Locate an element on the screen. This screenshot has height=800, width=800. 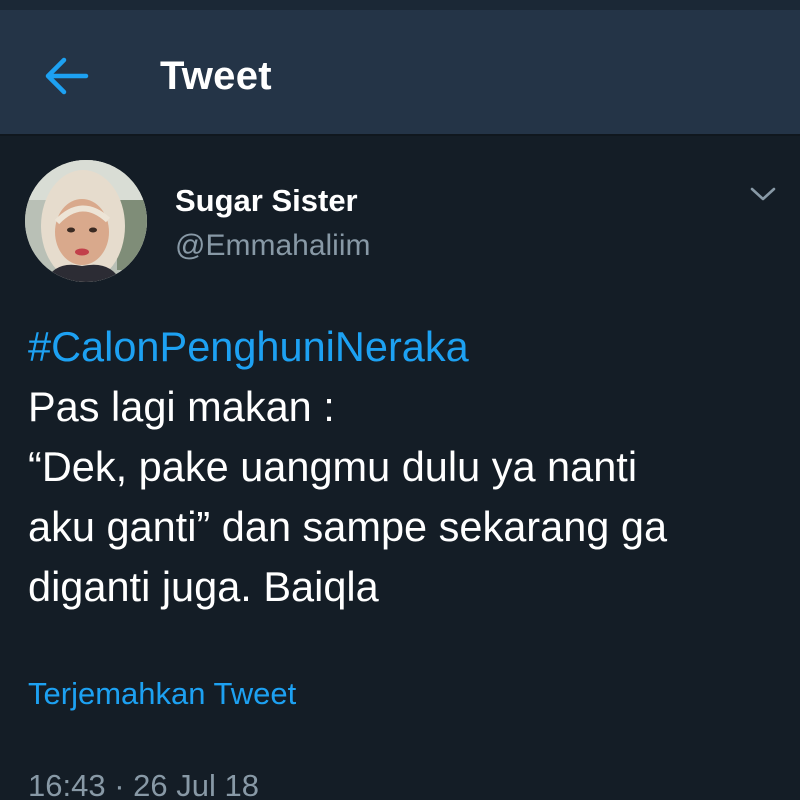
tweet-text-line: diganti juga. Baiqla is located at coordinates (203, 586).